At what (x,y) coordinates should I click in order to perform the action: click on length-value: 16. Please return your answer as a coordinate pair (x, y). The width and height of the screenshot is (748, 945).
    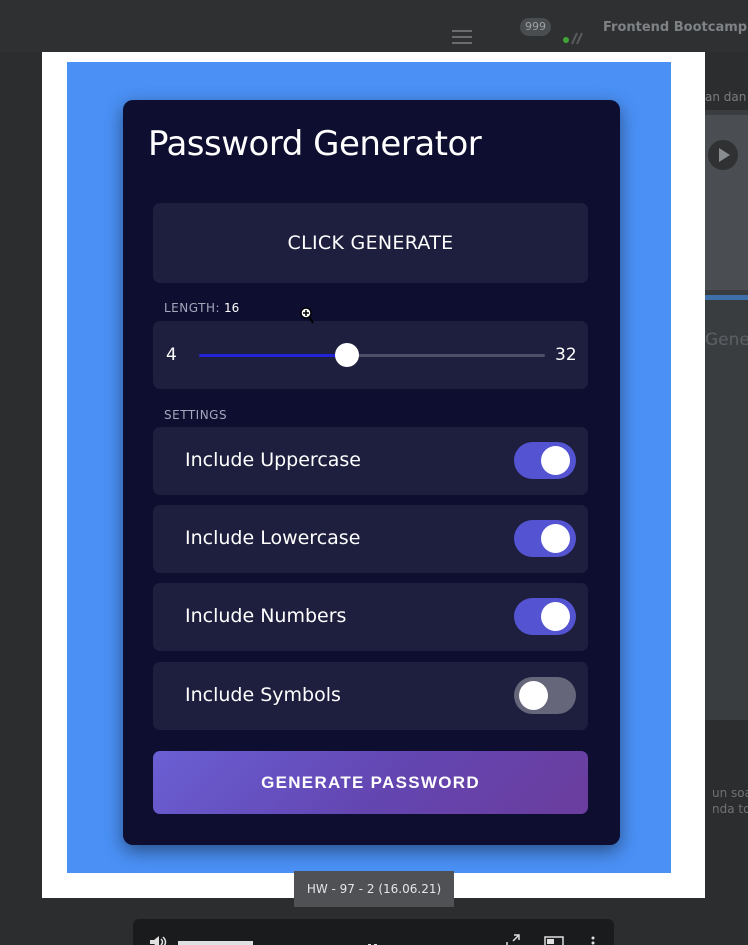
    Looking at the image, I should click on (232, 308).